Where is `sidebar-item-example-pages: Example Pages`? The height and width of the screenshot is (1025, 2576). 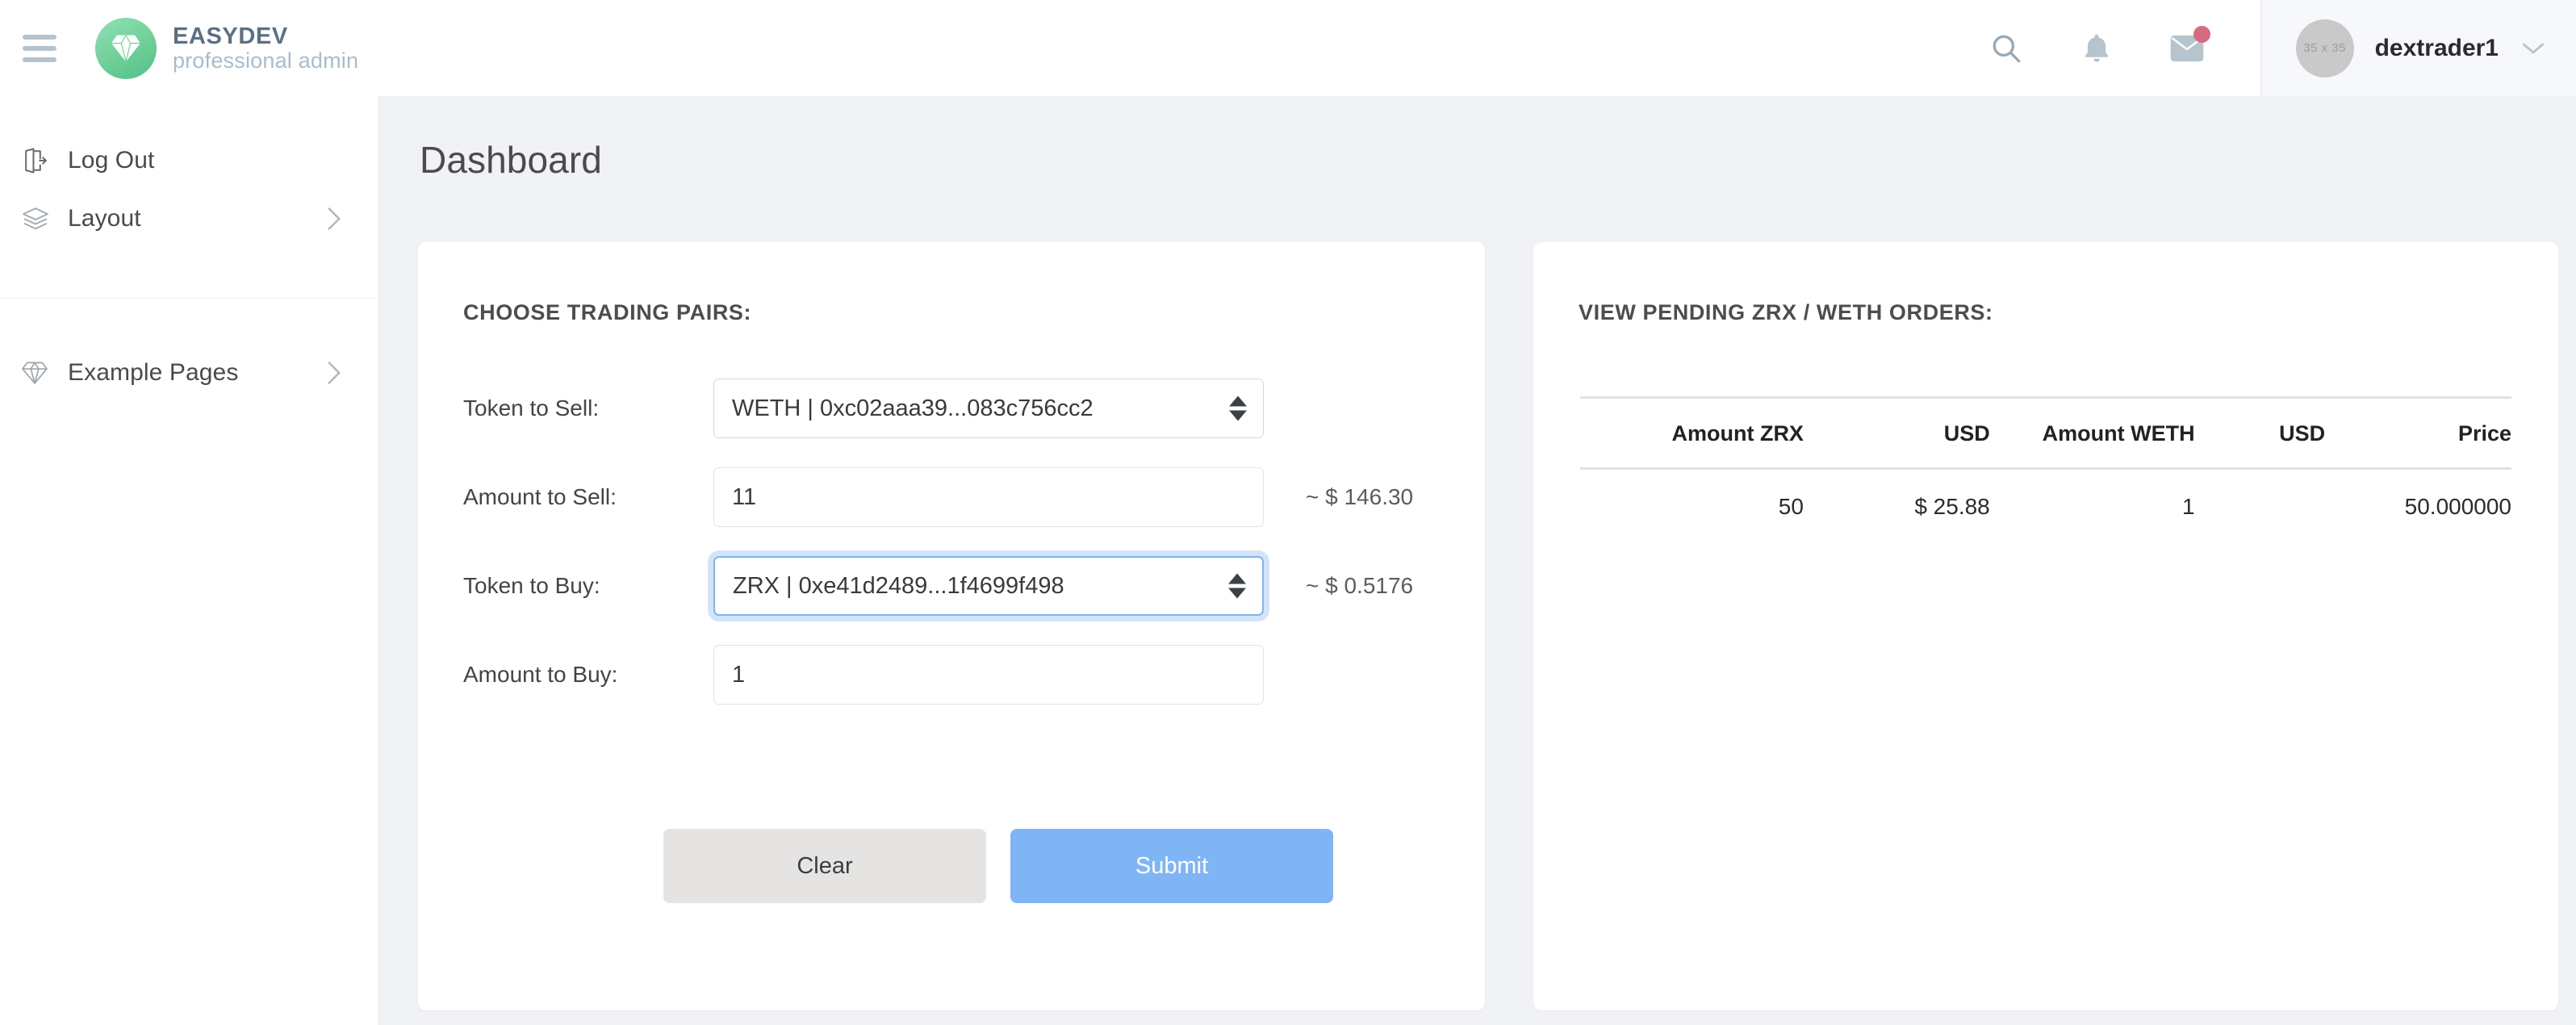
sidebar-item-example-pages: Example Pages is located at coordinates (189, 373).